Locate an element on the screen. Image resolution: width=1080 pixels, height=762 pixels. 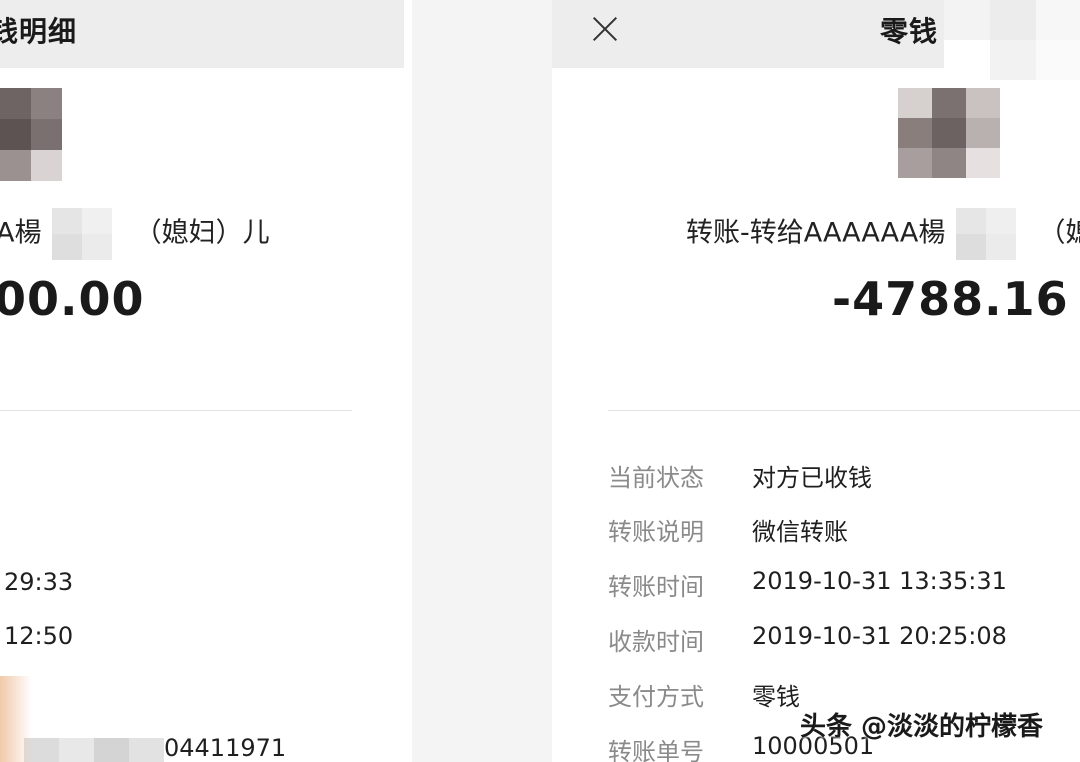
right-header-blur is located at coordinates (1012, 40).